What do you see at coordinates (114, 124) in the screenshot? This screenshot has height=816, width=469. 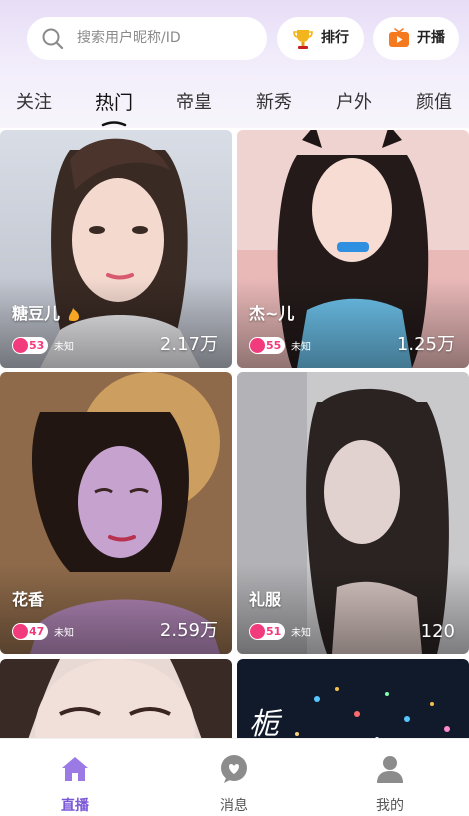 I see `active-tab-indicator` at bounding box center [114, 124].